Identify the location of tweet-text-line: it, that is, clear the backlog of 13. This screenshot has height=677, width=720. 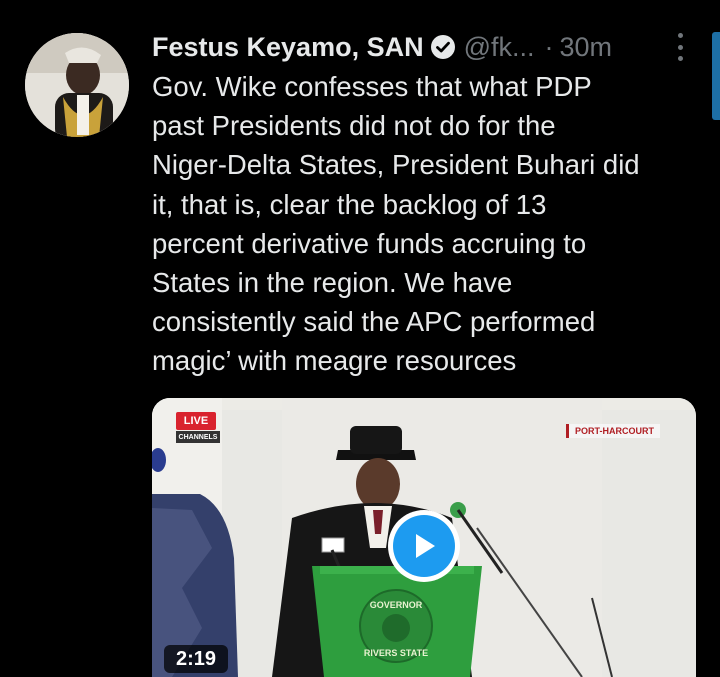
(349, 204).